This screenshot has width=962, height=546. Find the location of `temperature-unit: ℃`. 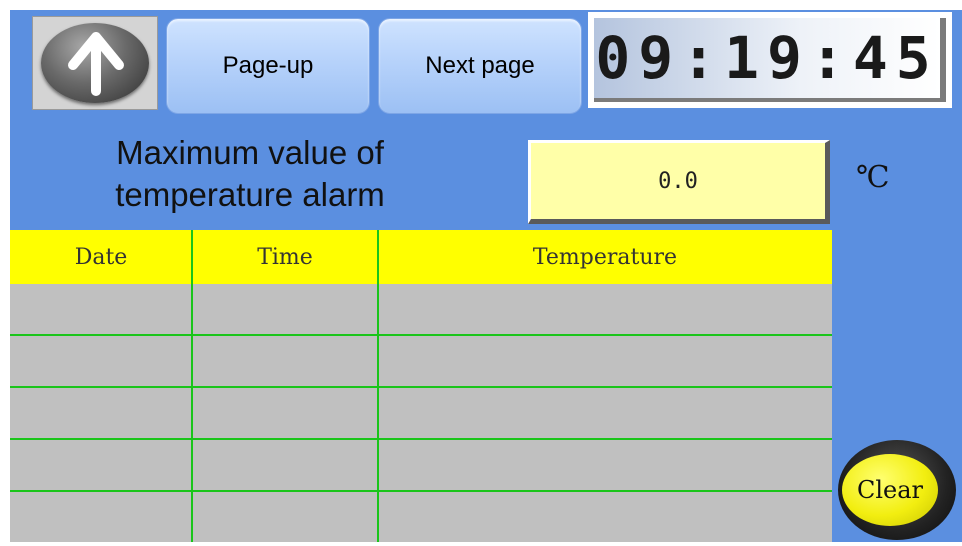

temperature-unit: ℃ is located at coordinates (873, 177).